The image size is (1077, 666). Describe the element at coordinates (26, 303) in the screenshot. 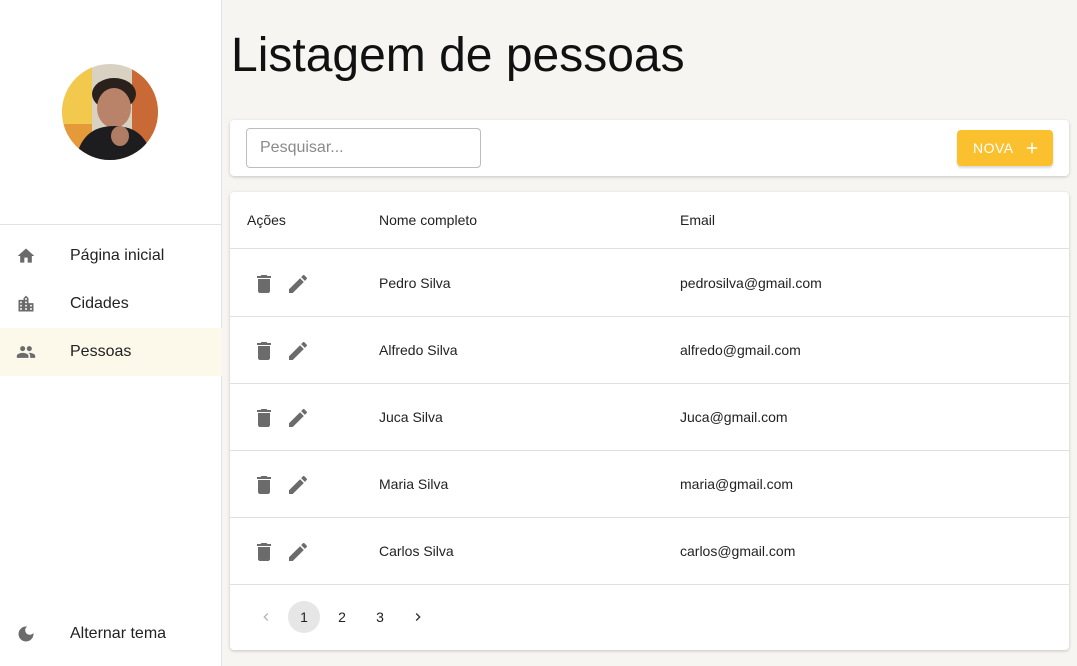

I see `city-icon` at that location.